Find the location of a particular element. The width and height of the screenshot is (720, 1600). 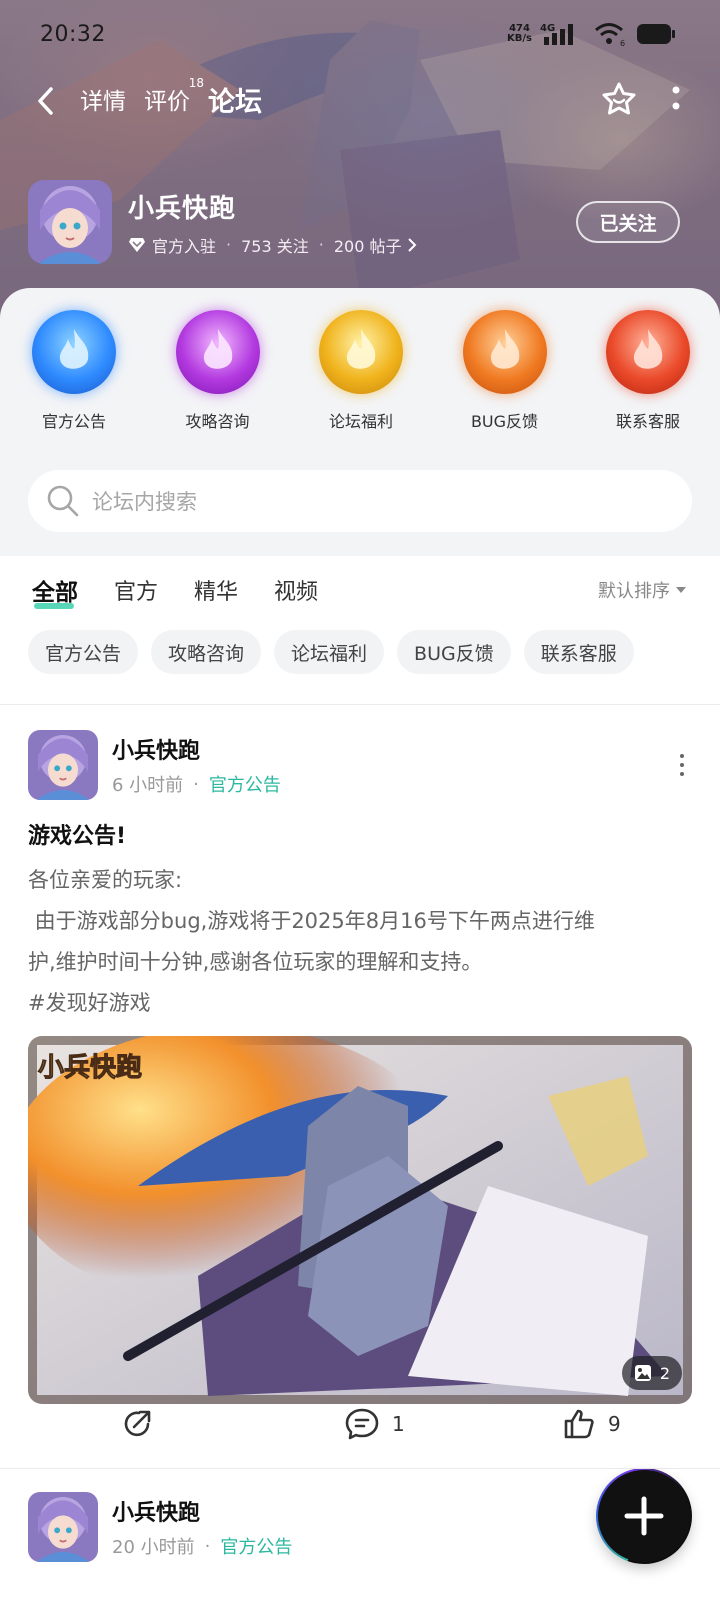

post-actions: 1 9 is located at coordinates (360, 1424).